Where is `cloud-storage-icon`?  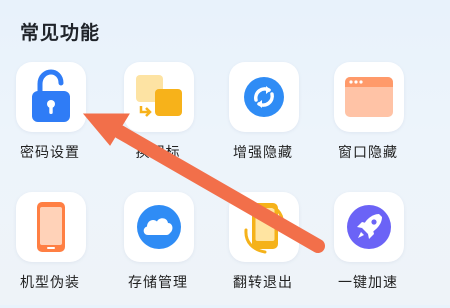 cloud-storage-icon is located at coordinates (159, 227).